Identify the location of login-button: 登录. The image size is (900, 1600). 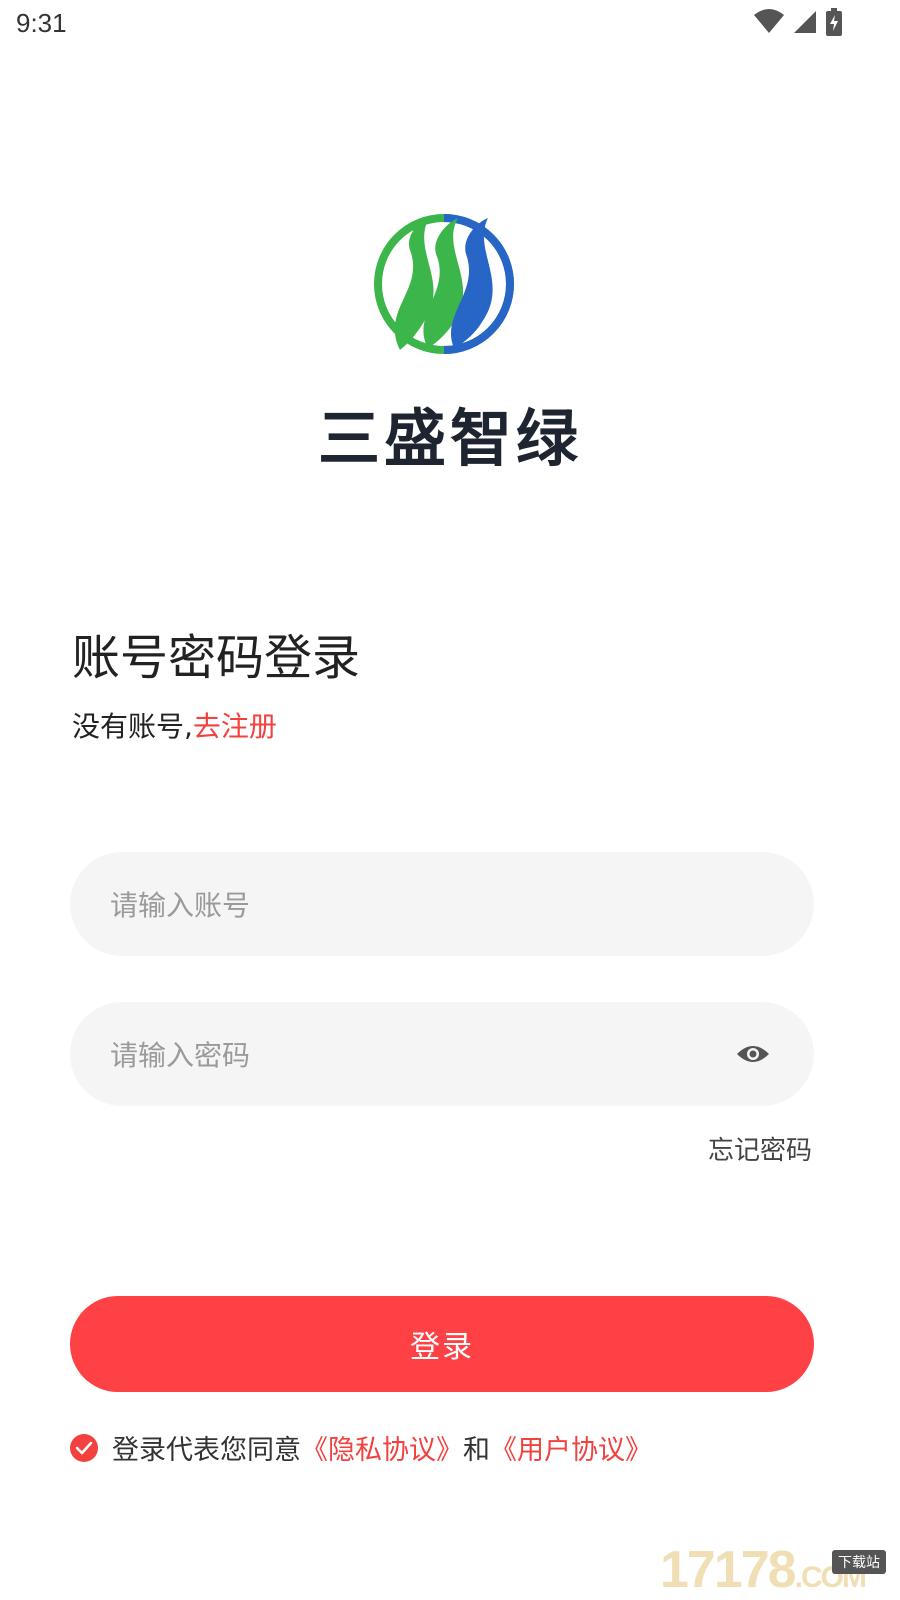
(442, 1344).